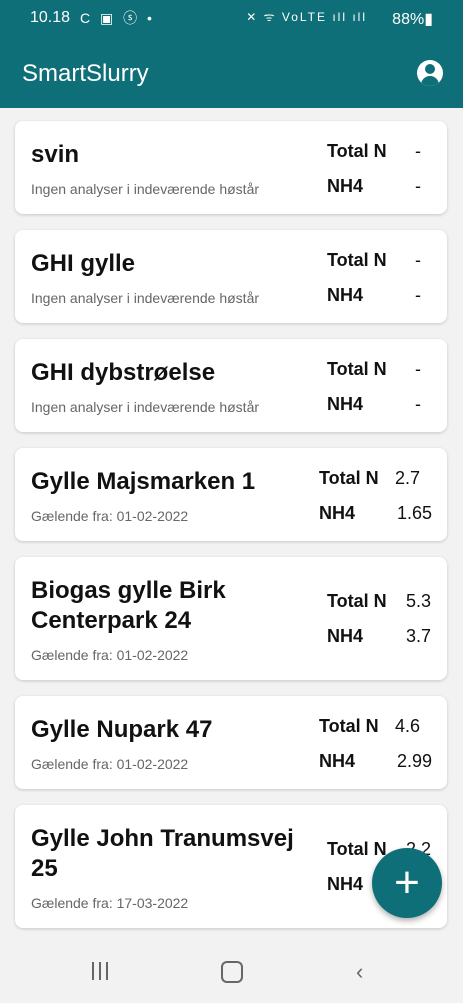 This screenshot has height=1003, width=463. What do you see at coordinates (407, 883) in the screenshot?
I see `add-button: +` at bounding box center [407, 883].